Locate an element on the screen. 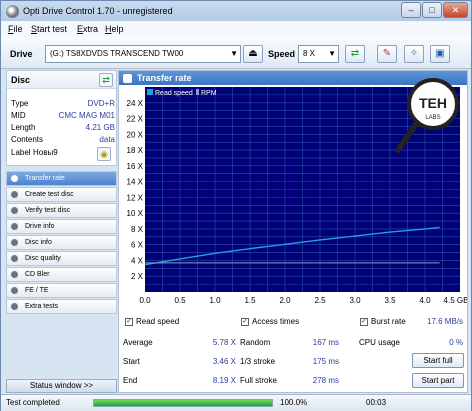  legend-read-speed-swatch is located at coordinates (150, 92).